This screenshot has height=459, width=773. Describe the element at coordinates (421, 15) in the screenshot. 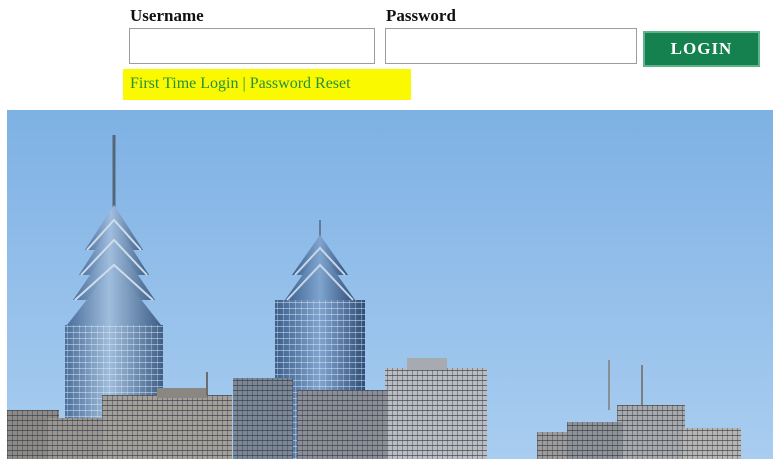

I see `password-label: Password` at that location.